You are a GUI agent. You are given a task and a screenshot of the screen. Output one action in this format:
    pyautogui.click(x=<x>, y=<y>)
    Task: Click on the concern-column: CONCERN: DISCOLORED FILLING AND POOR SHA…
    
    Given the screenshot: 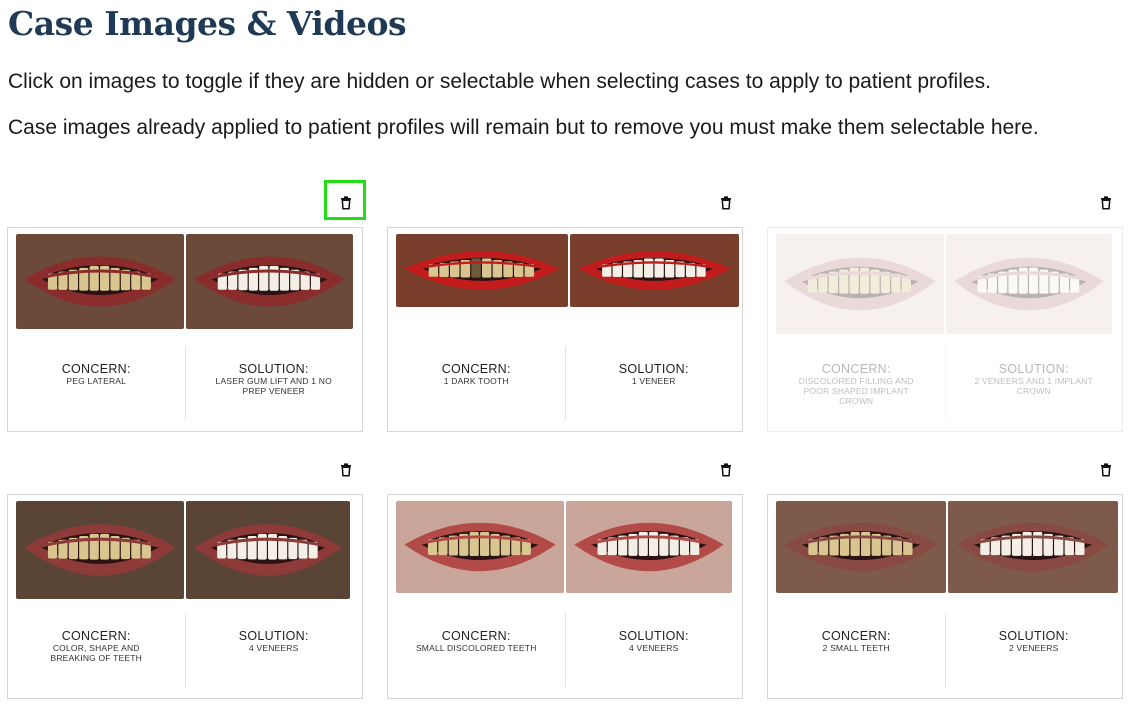 What is the action you would take?
    pyautogui.click(x=856, y=383)
    